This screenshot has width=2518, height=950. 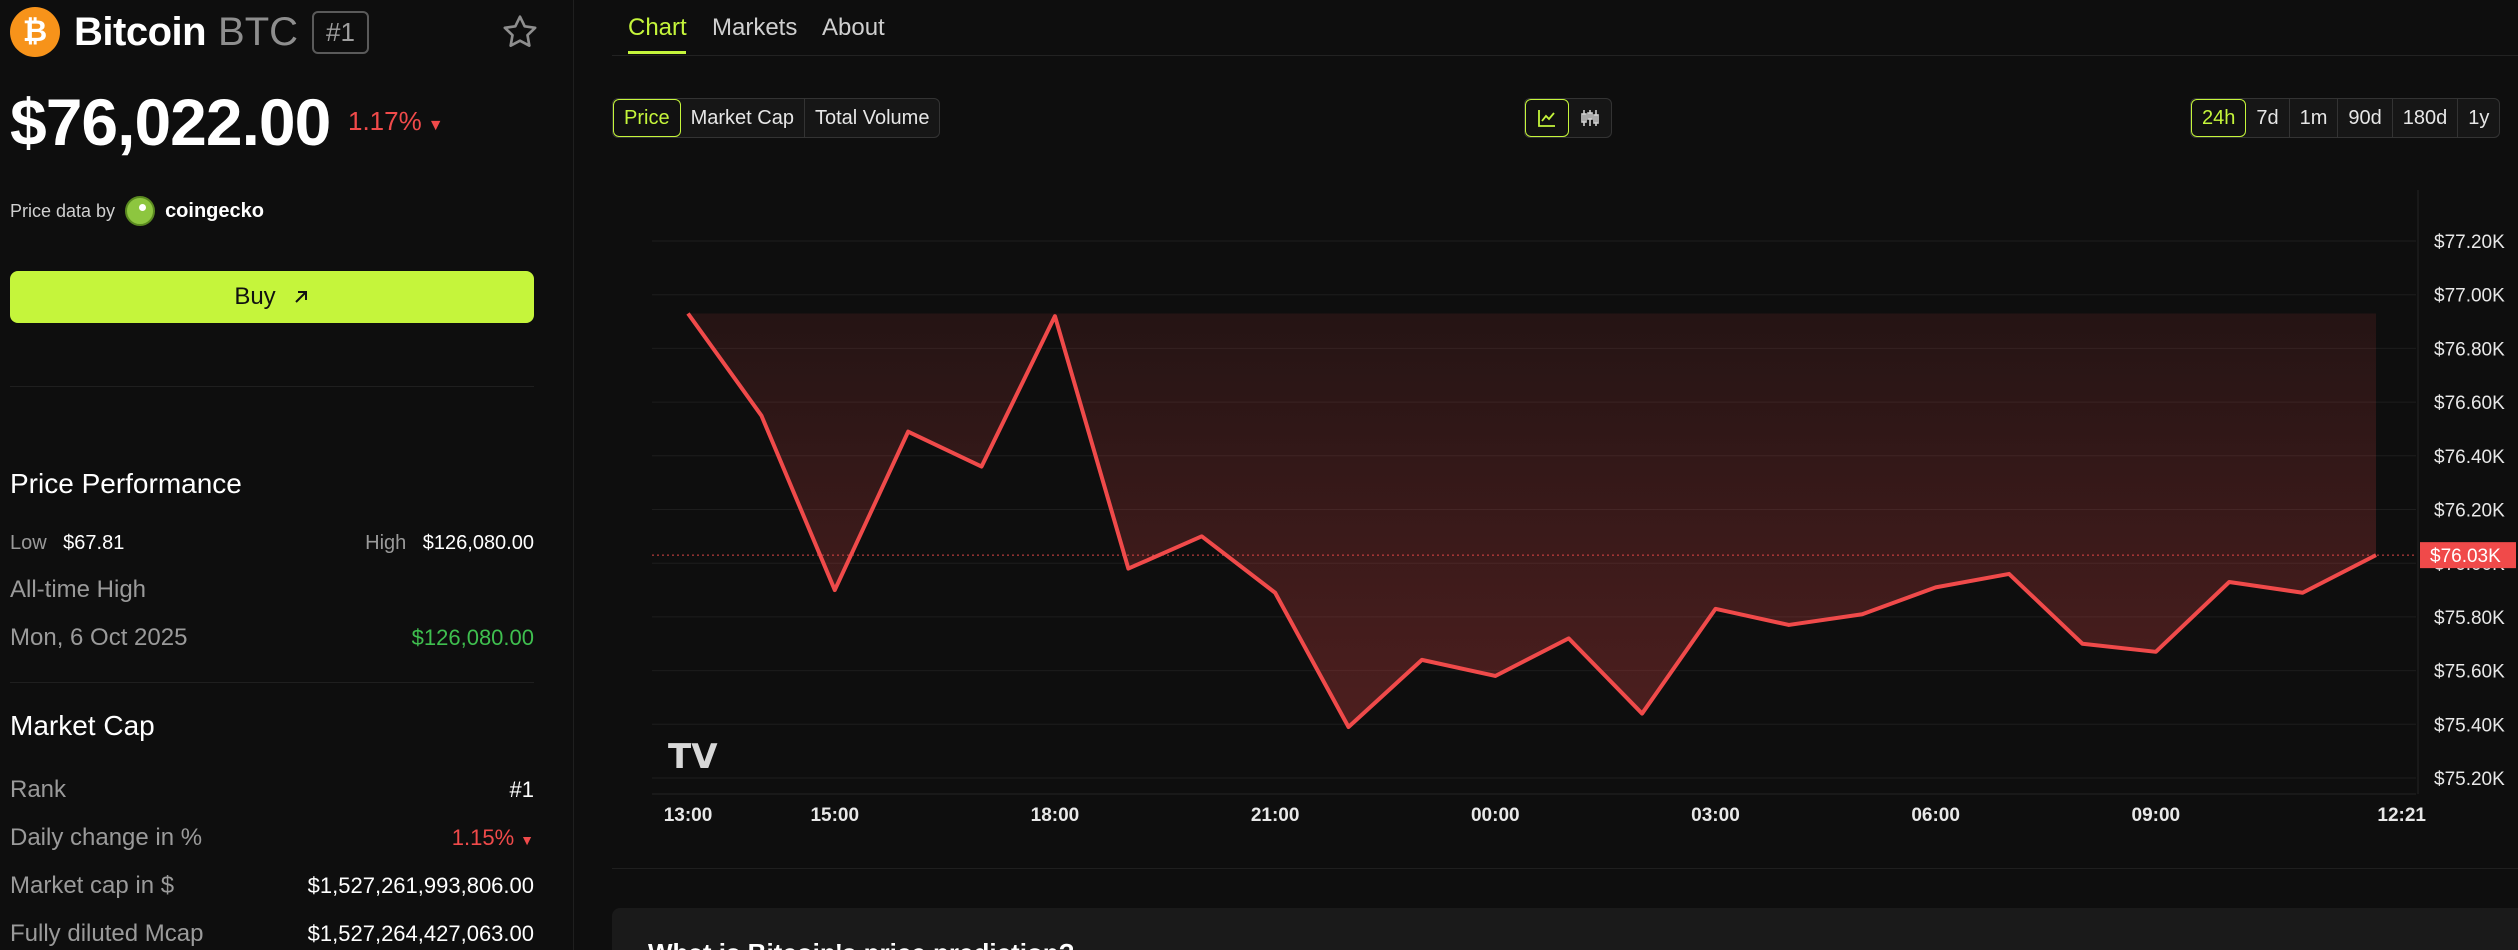 I want to click on coin-symbol: BTC, so click(x=258, y=31).